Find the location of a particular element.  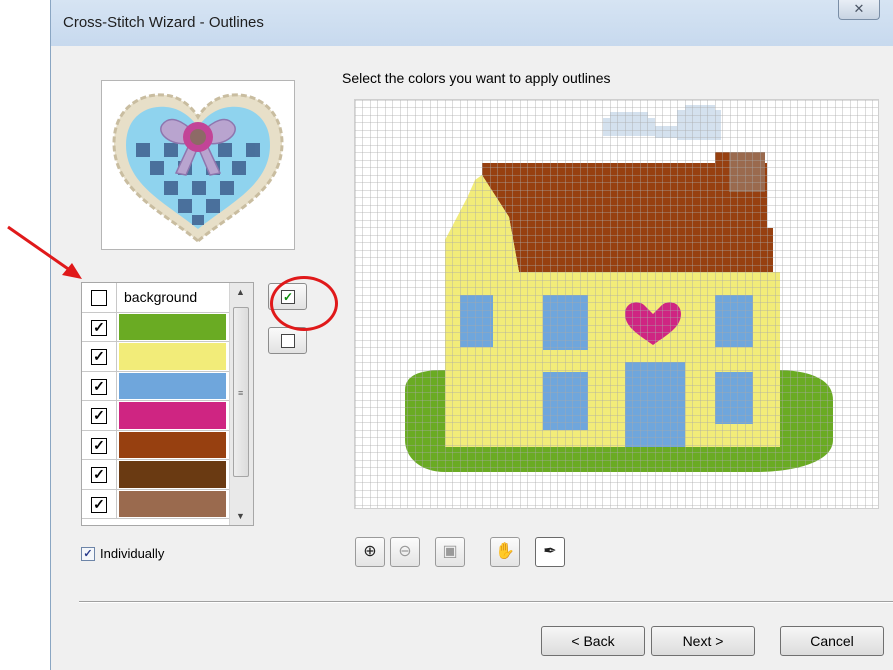

zoom-in-icon: ⊕ is located at coordinates (370, 551).